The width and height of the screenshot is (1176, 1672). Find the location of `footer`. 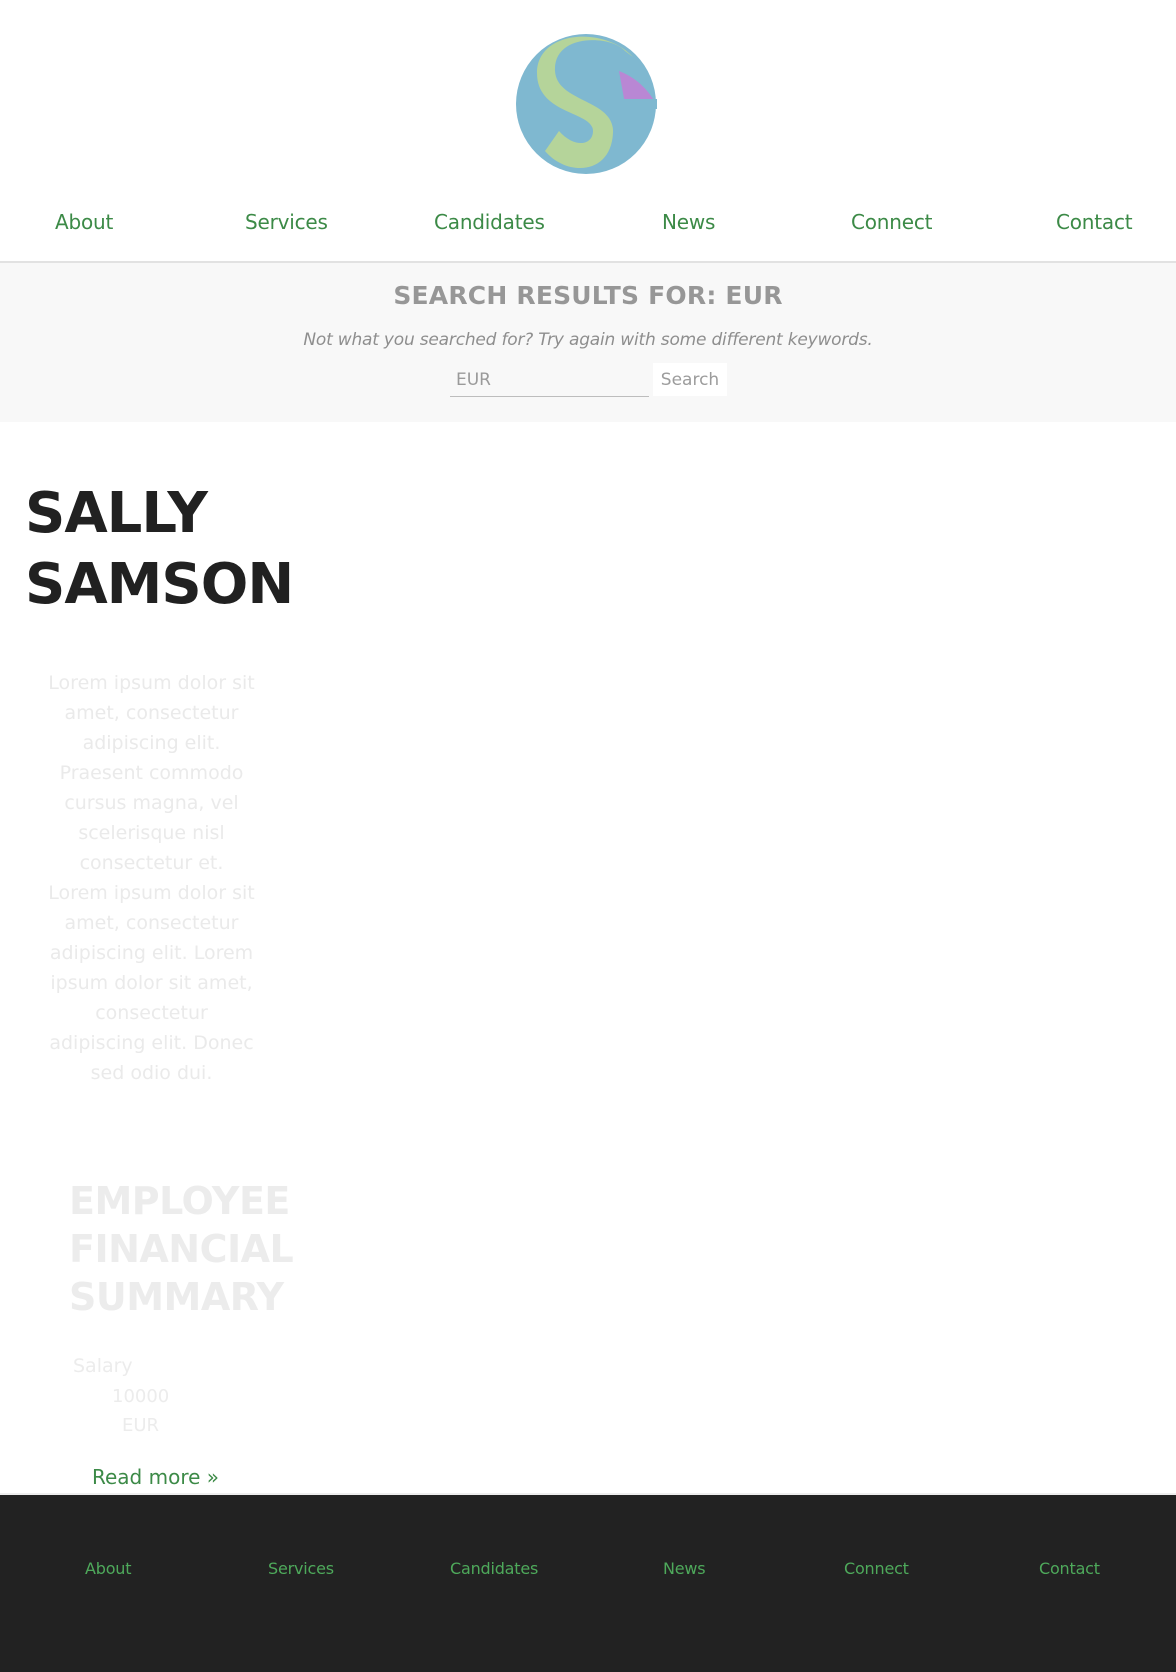

footer is located at coordinates (588, 1583).